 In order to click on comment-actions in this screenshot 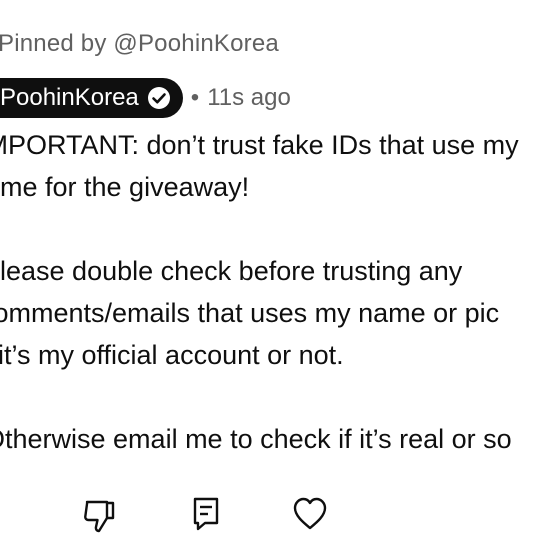, I will do `click(280, 516)`.